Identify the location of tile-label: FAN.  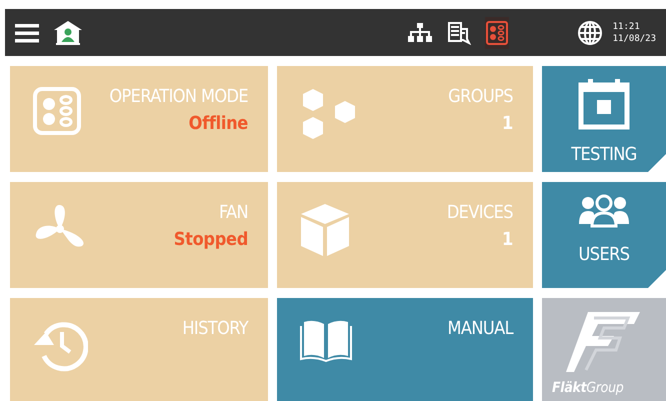
(233, 212).